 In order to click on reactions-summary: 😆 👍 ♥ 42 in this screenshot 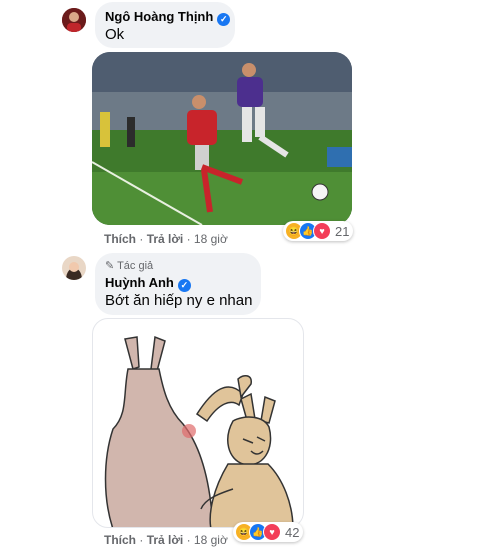, I will do `click(268, 532)`.